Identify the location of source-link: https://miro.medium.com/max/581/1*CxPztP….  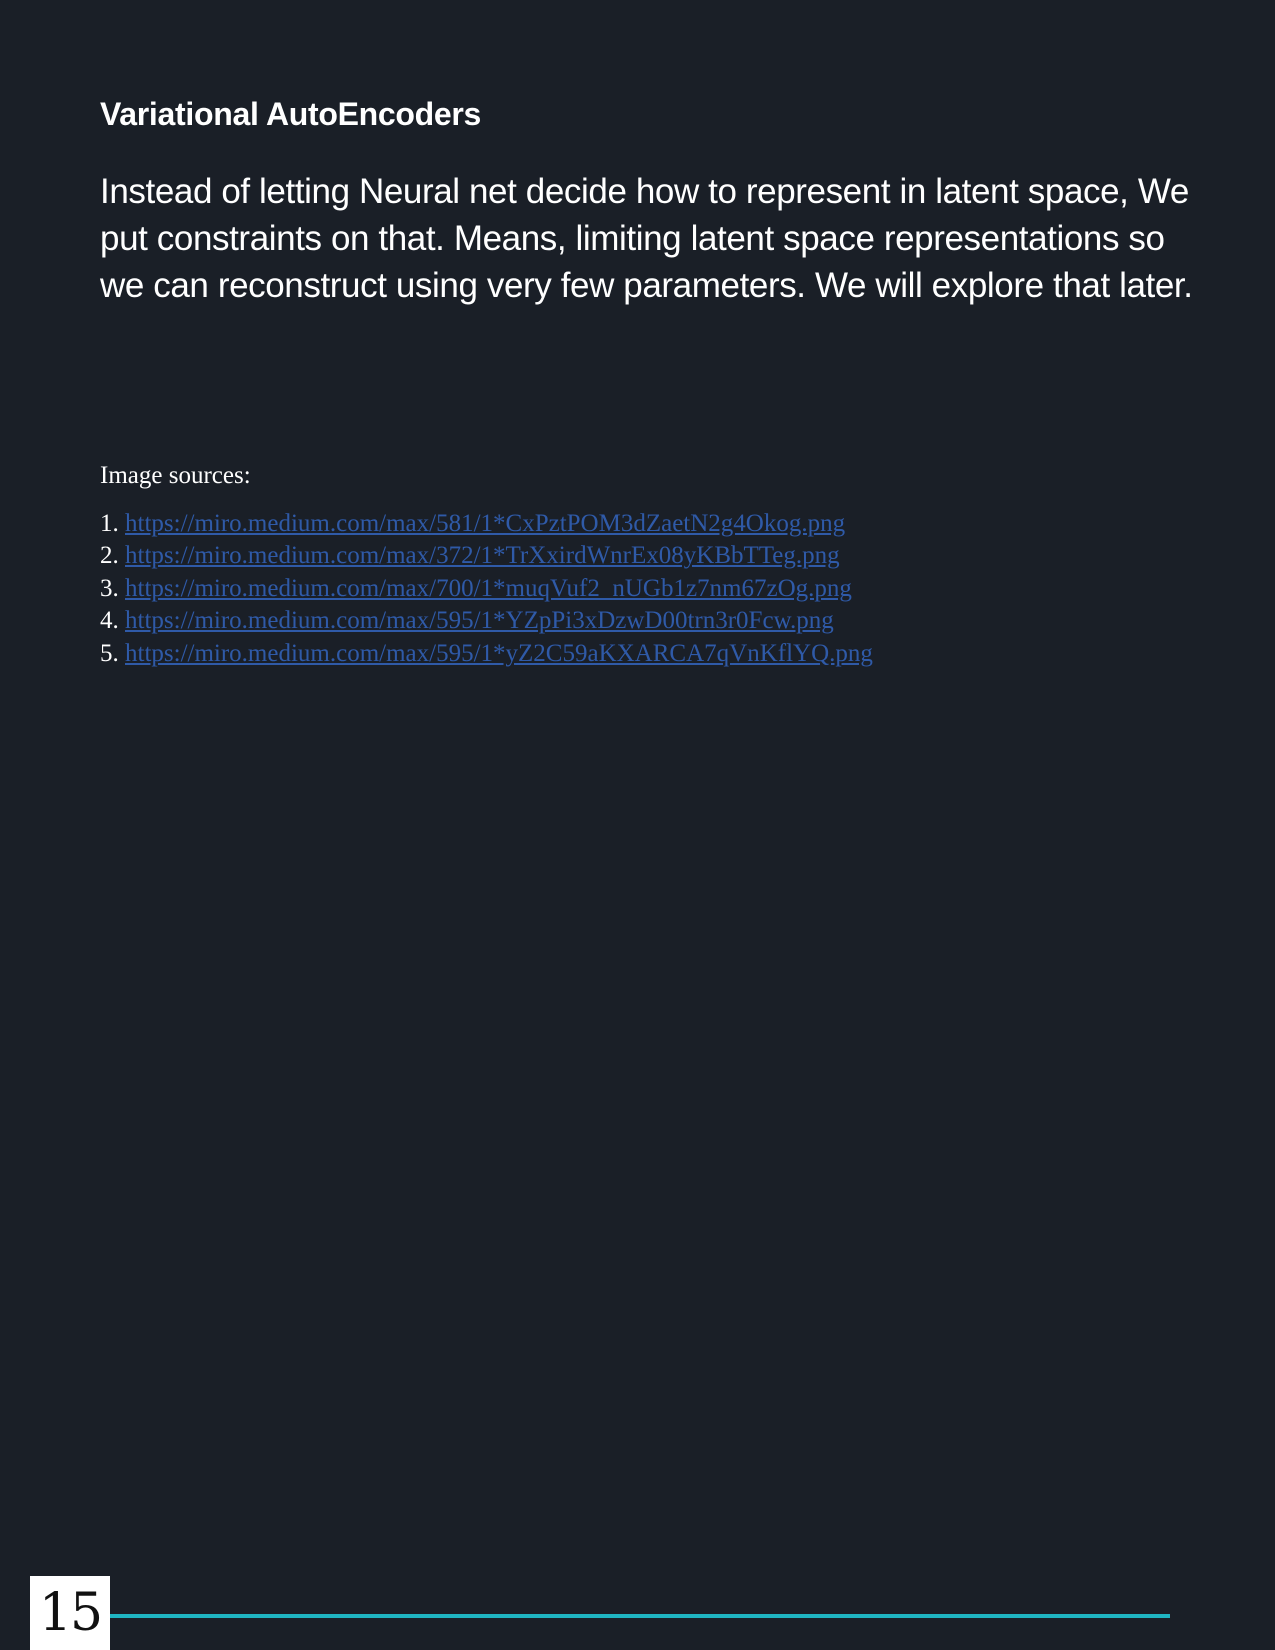
(485, 523).